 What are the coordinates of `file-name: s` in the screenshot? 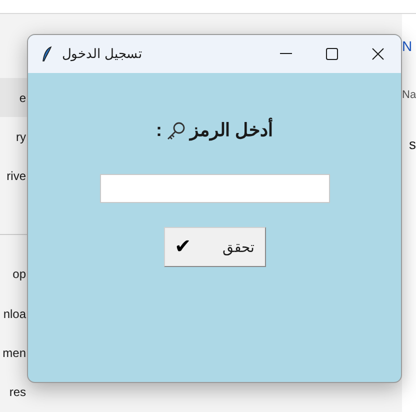 It's located at (412, 144).